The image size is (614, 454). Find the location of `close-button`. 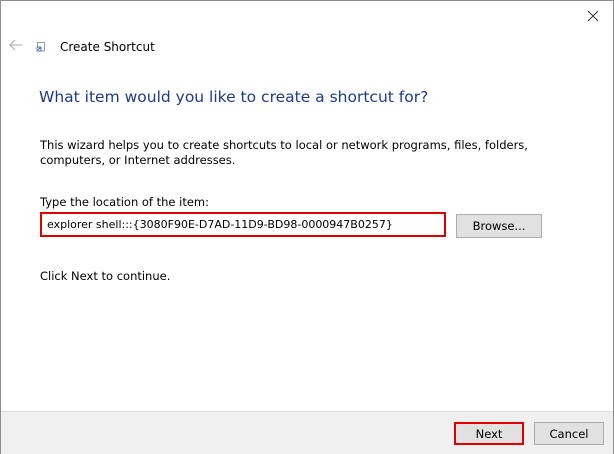

close-button is located at coordinates (593, 16).